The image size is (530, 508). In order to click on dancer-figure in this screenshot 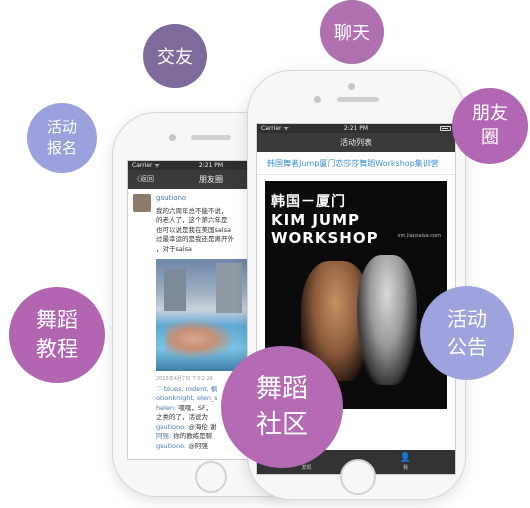, I will do `click(387, 320)`.